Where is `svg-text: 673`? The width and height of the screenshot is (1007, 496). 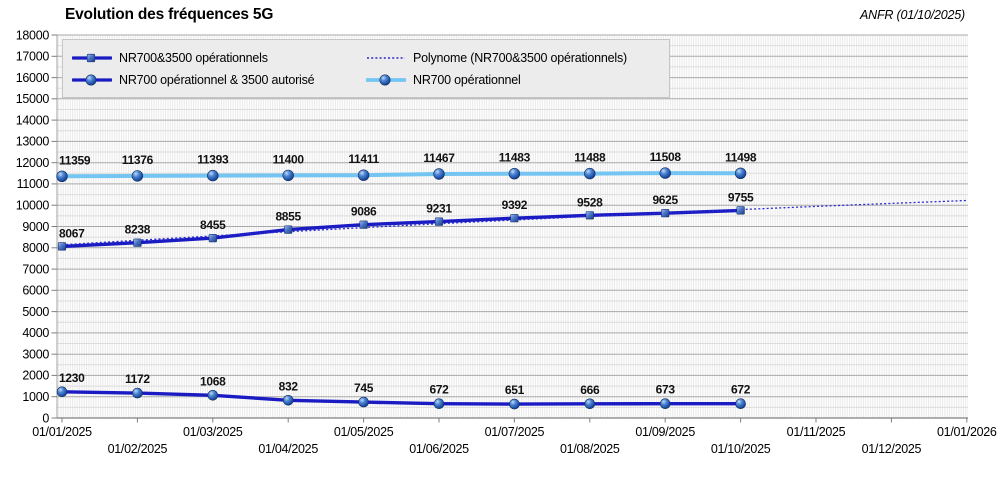 svg-text: 673 is located at coordinates (666, 390).